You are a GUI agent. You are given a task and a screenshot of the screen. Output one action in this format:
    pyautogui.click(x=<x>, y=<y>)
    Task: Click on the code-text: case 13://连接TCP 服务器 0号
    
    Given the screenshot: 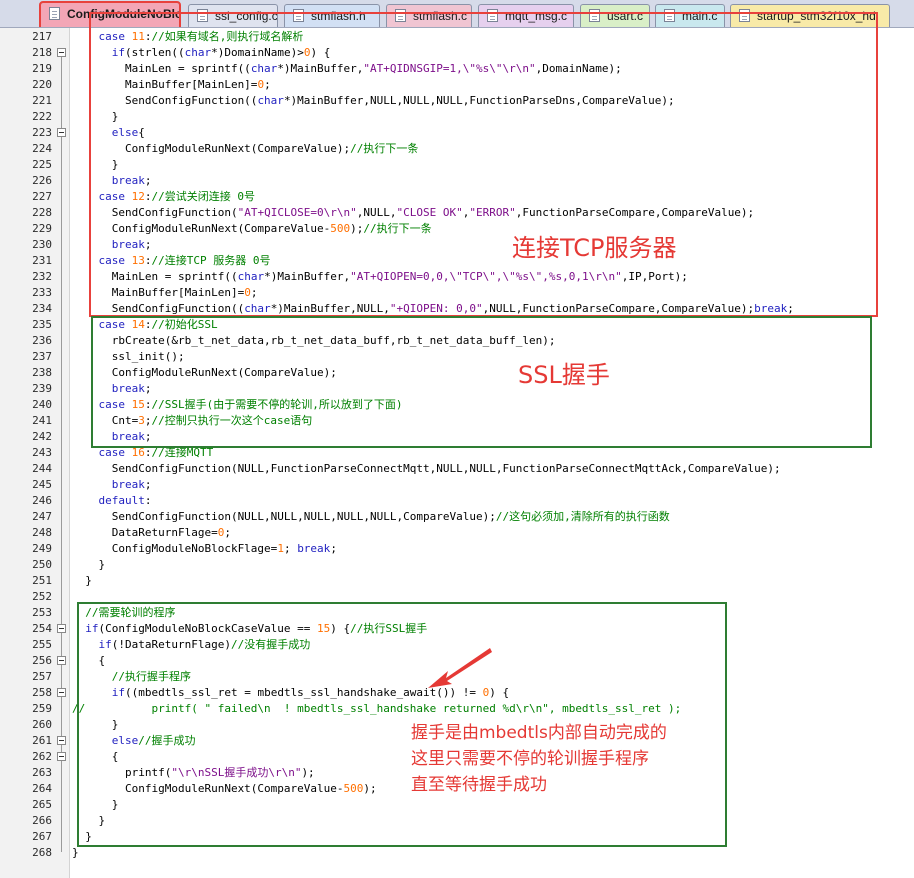 What is the action you would take?
    pyautogui.click(x=171, y=261)
    